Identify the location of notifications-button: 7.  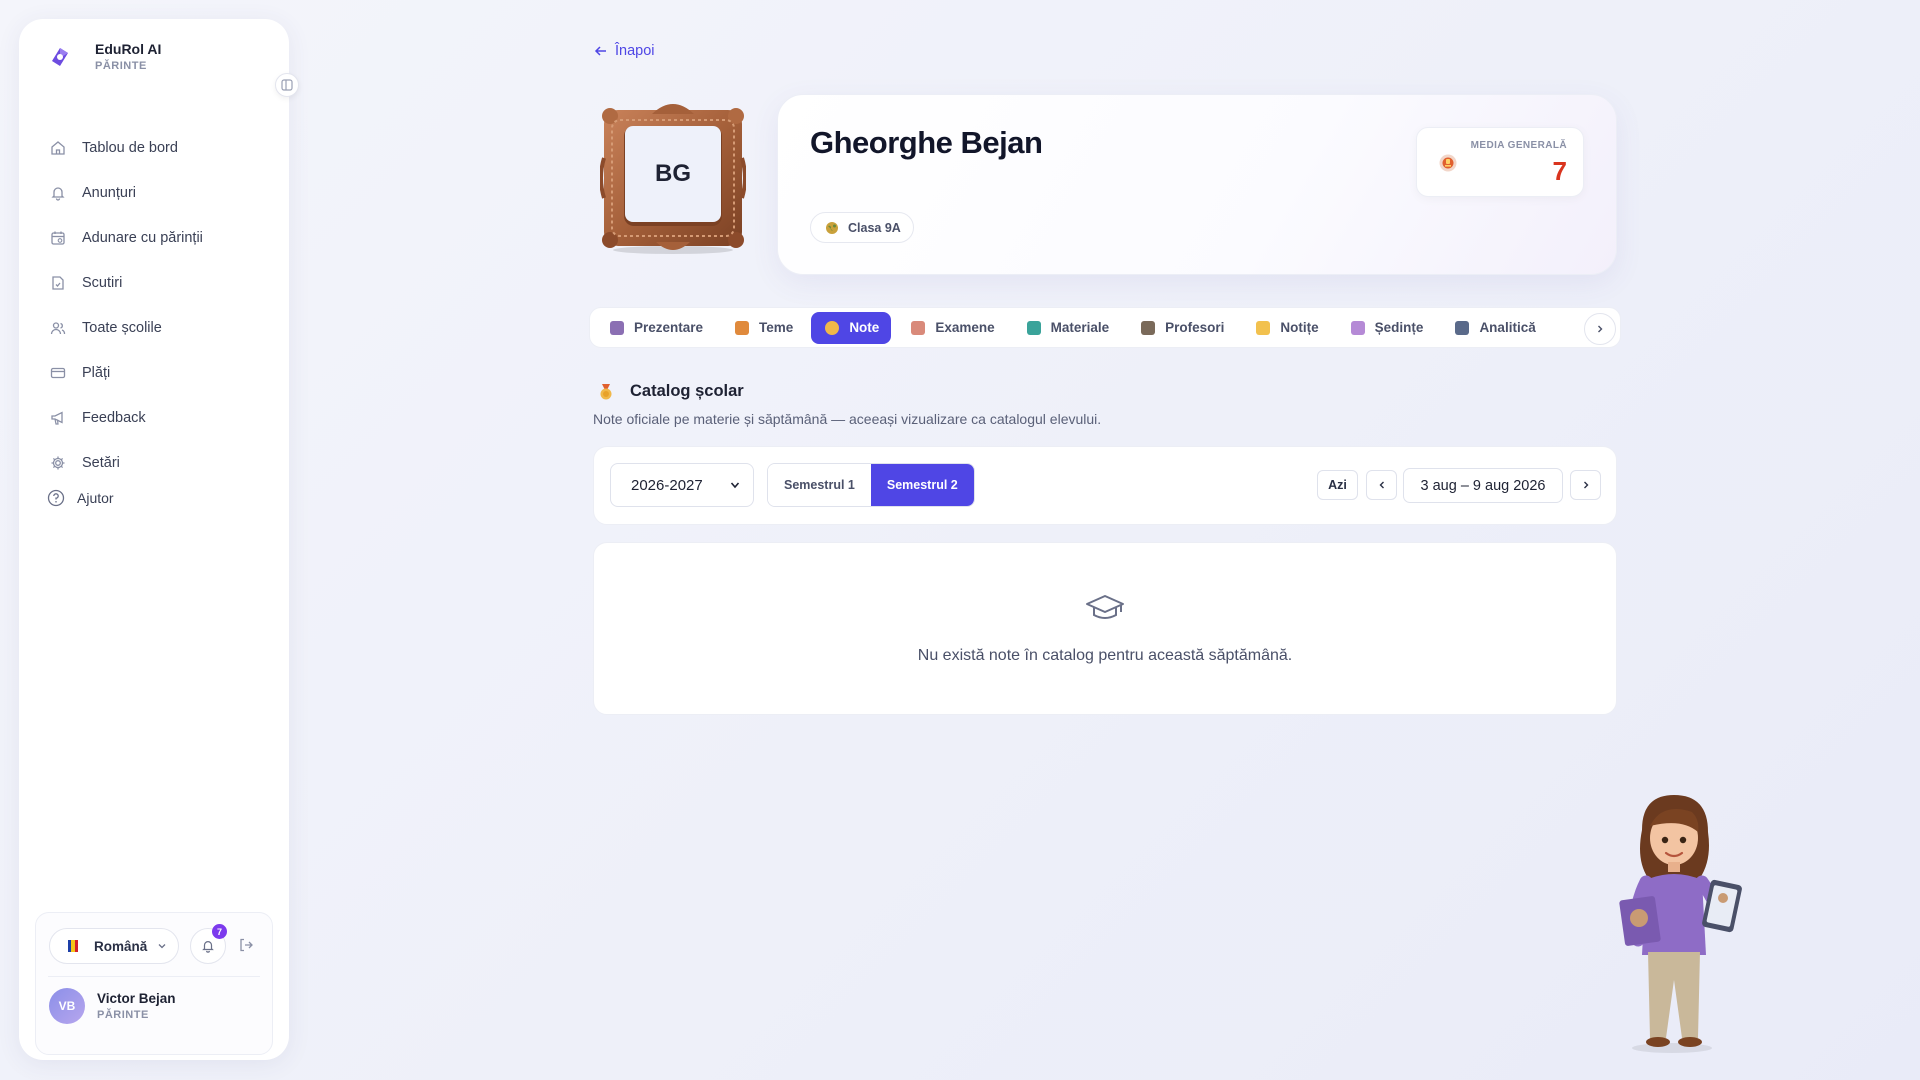
(208, 944).